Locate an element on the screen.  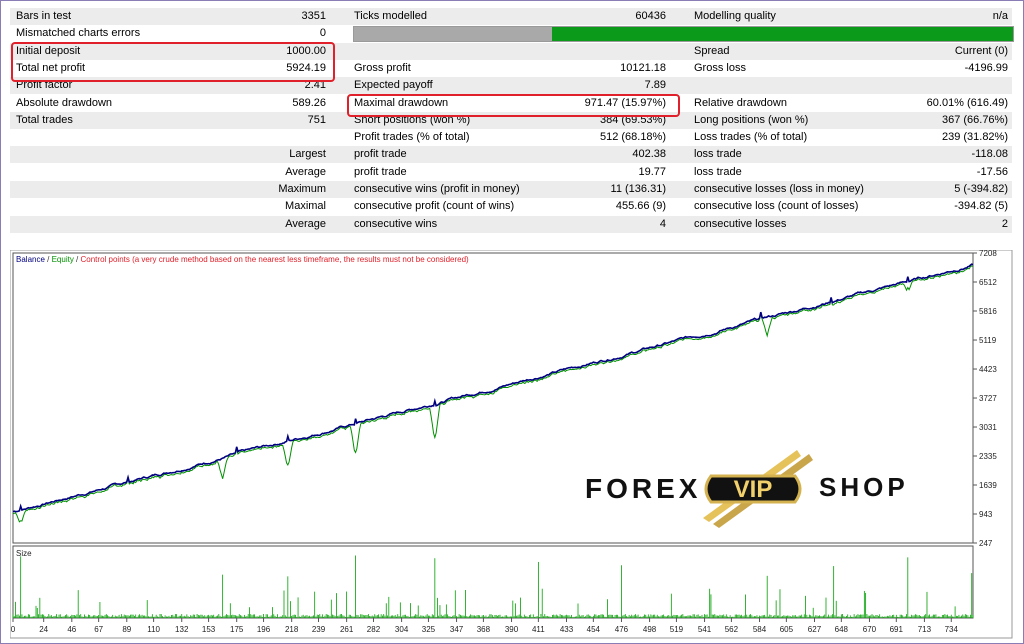
y-tick-label: 3727 is located at coordinates (988, 398).